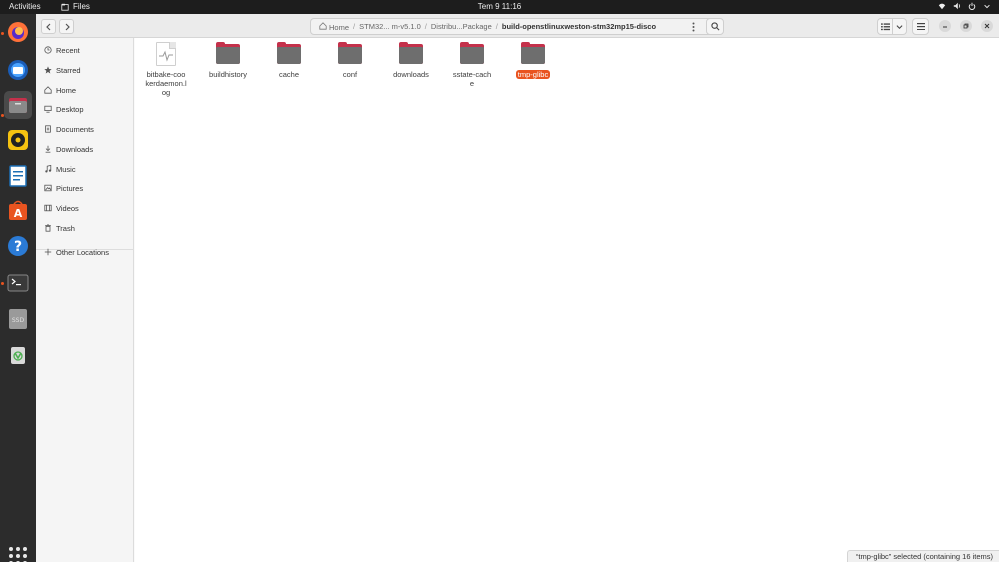 The image size is (999, 562). What do you see at coordinates (85, 208) in the screenshot?
I see `sidebar-item-videos: Videos` at bounding box center [85, 208].